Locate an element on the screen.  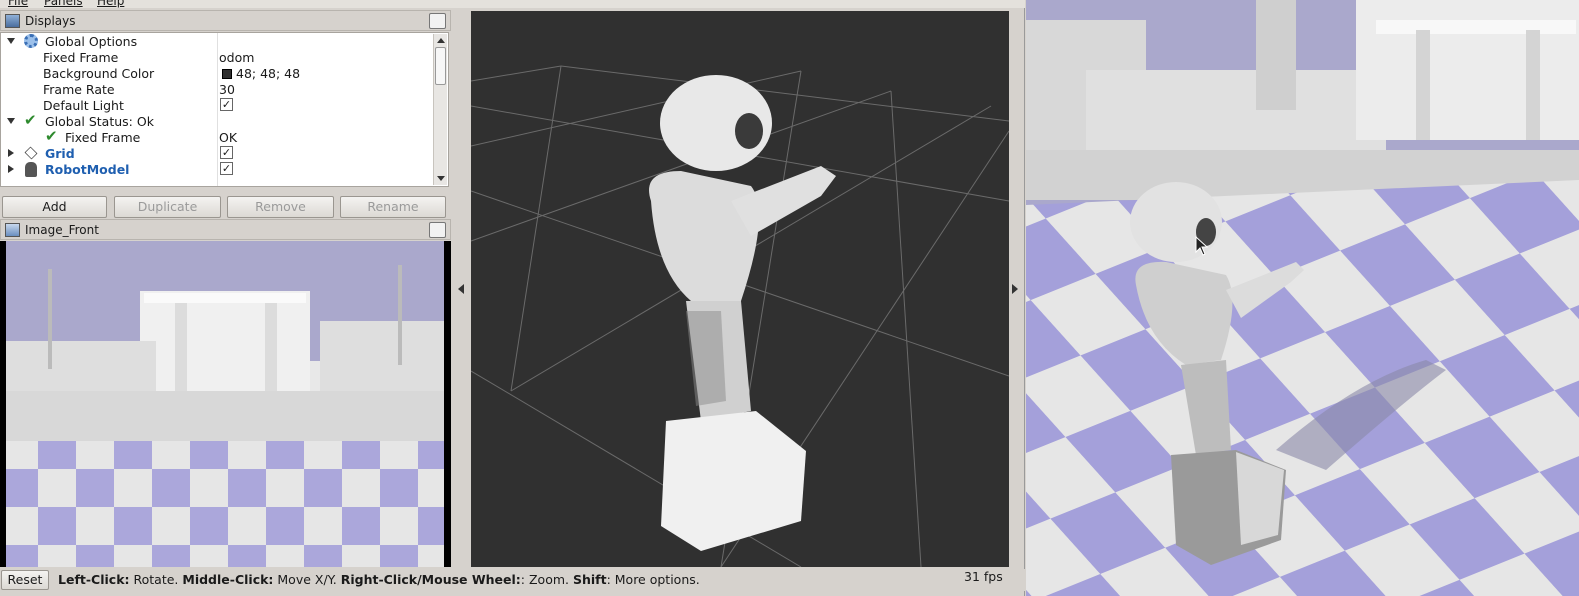
duplicate-button: Duplicate is located at coordinates (167, 207).